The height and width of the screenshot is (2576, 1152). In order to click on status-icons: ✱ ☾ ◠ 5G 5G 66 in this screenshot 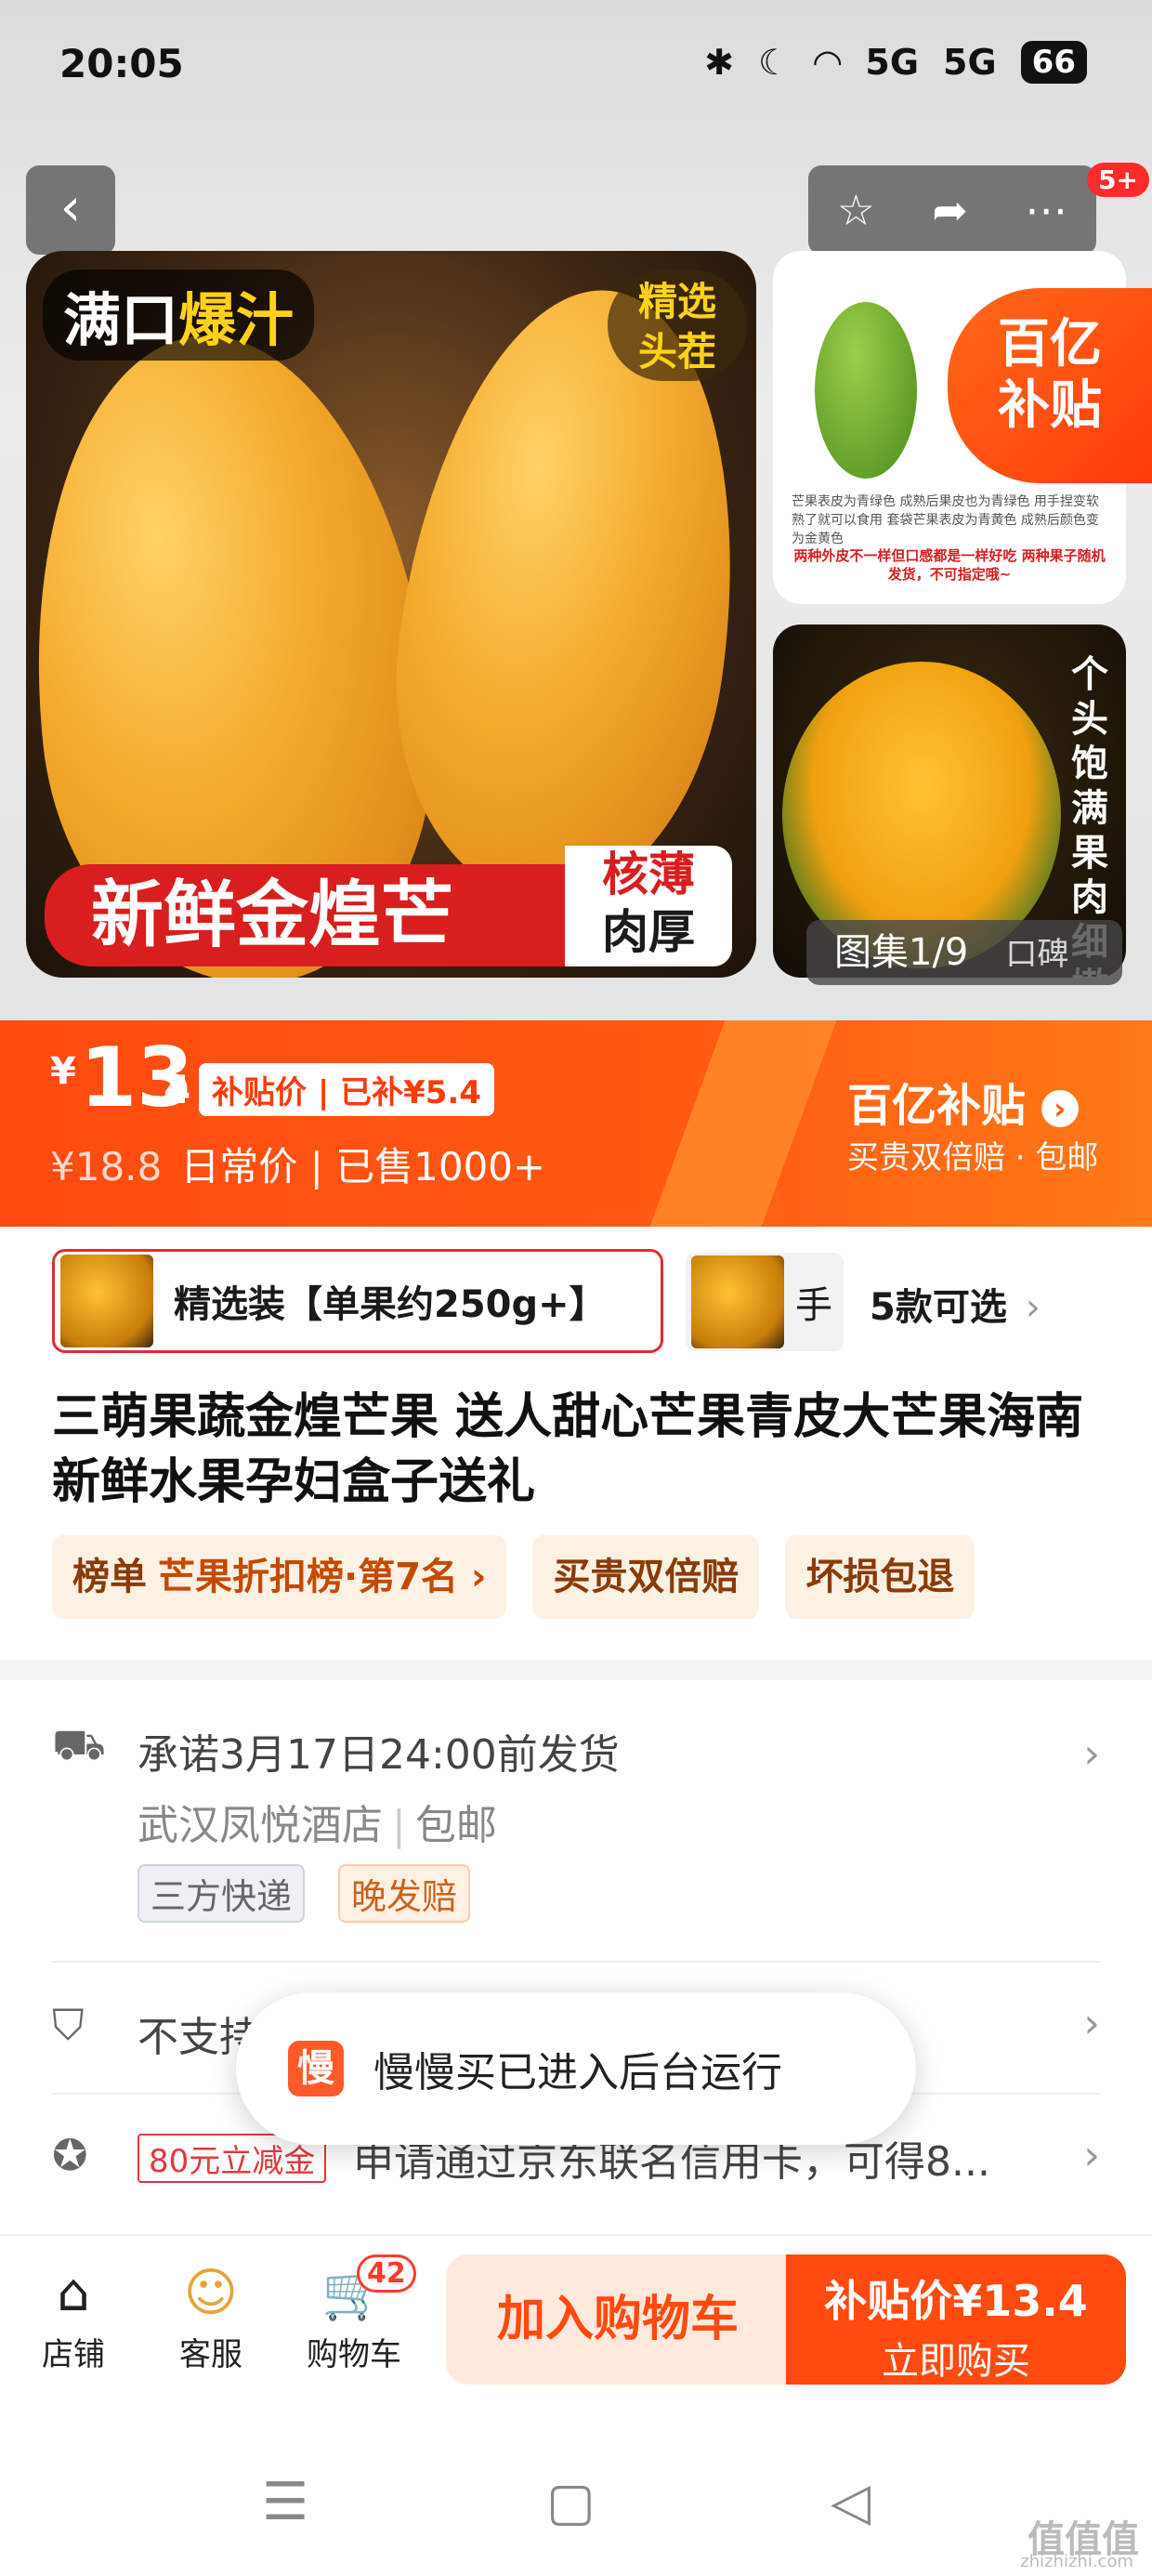, I will do `click(895, 62)`.